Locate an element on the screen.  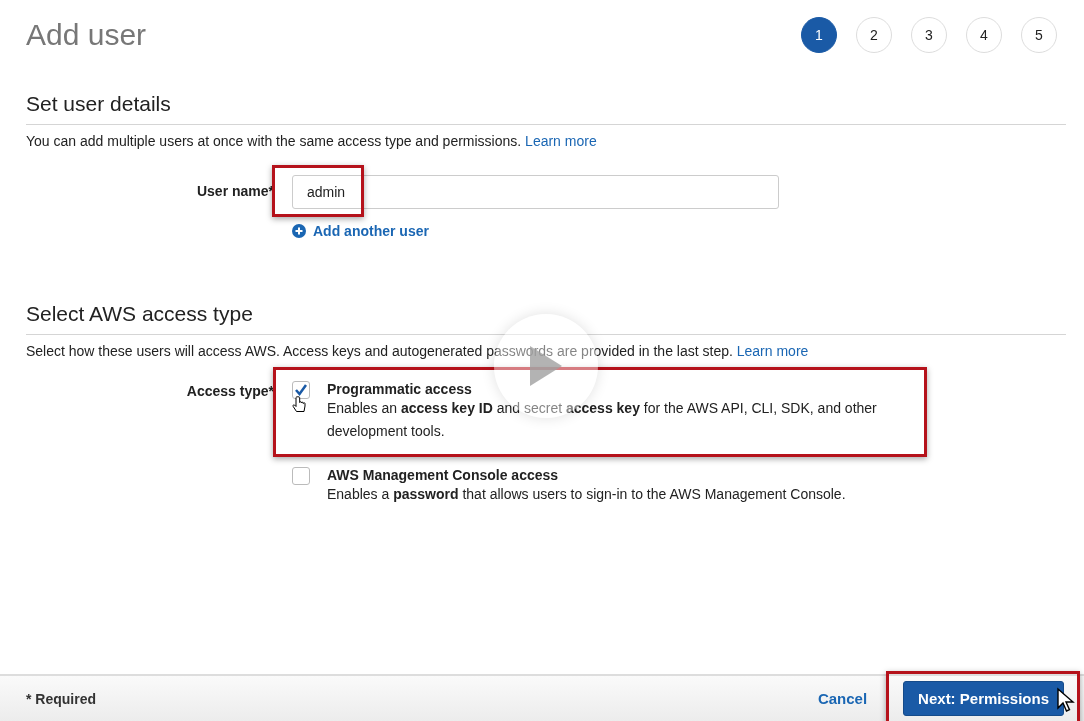
wizard-step: 2 is located at coordinates (874, 35).